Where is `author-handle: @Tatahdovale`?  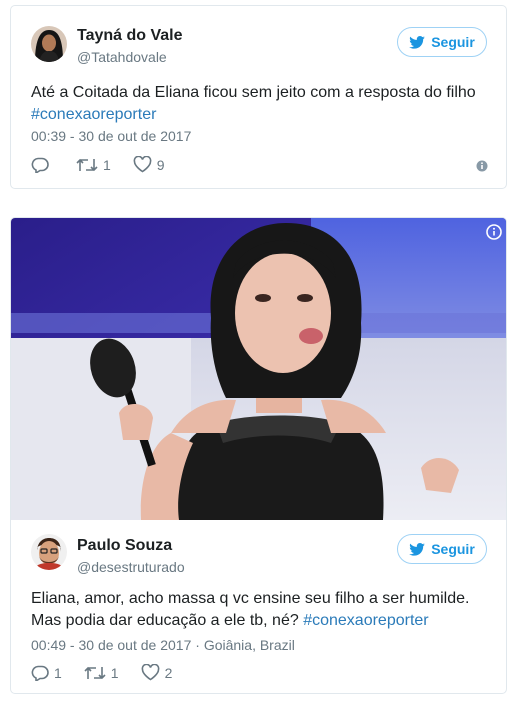 author-handle: @Tatahdovale is located at coordinates (122, 57).